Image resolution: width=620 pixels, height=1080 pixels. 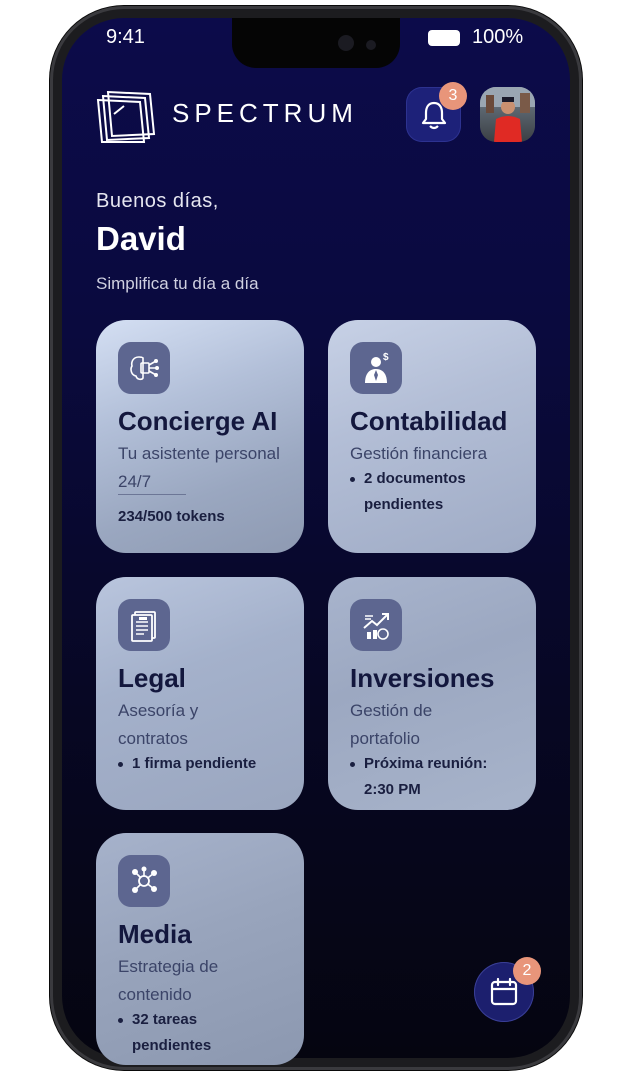 What do you see at coordinates (527, 971) in the screenshot?
I see `calendar-badge: 2` at bounding box center [527, 971].